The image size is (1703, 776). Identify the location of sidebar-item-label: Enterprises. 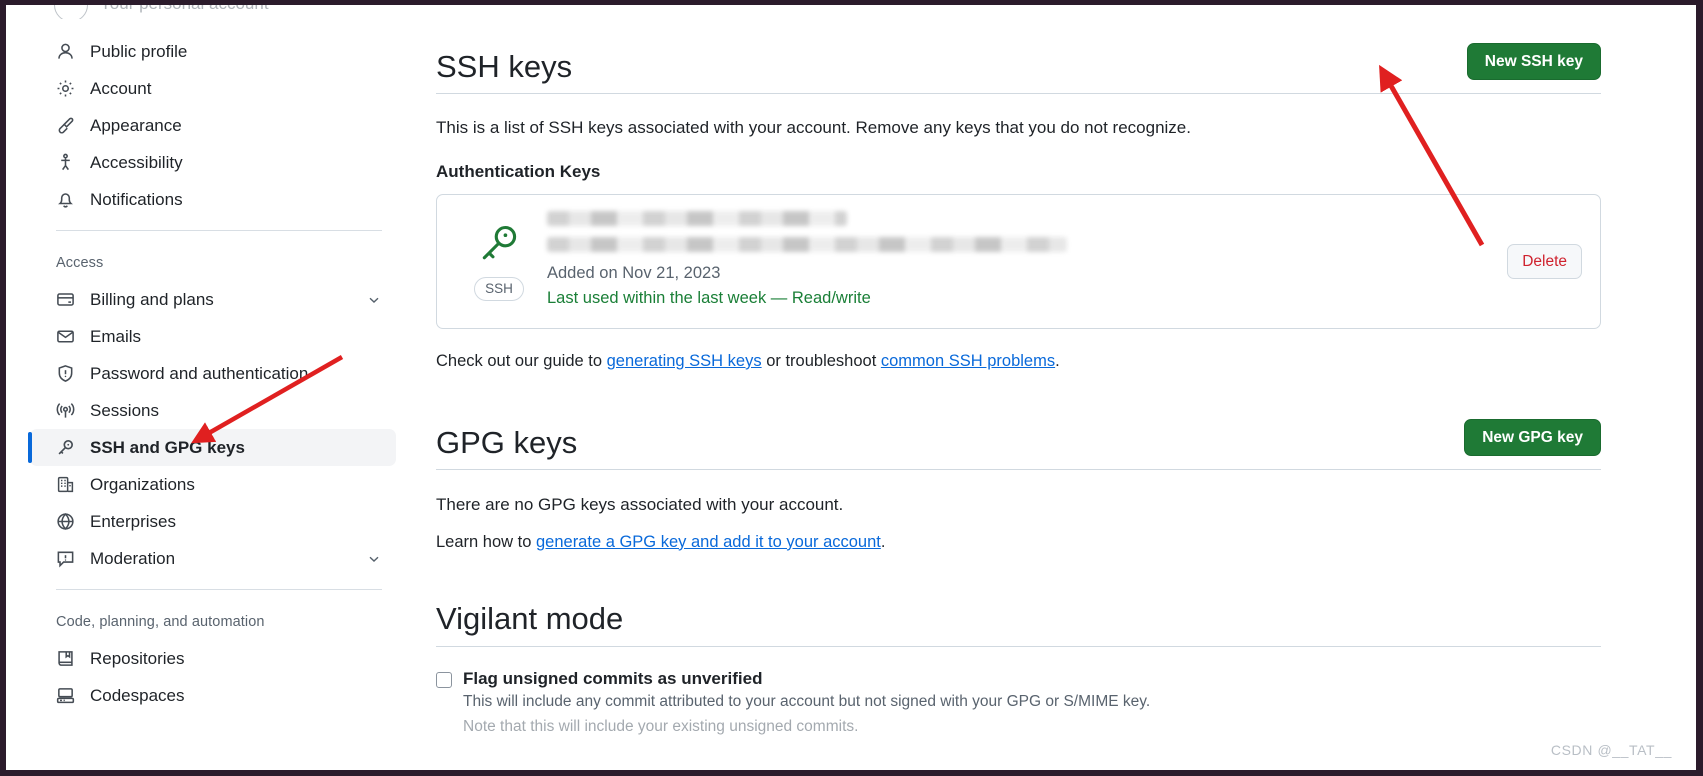
(133, 521).